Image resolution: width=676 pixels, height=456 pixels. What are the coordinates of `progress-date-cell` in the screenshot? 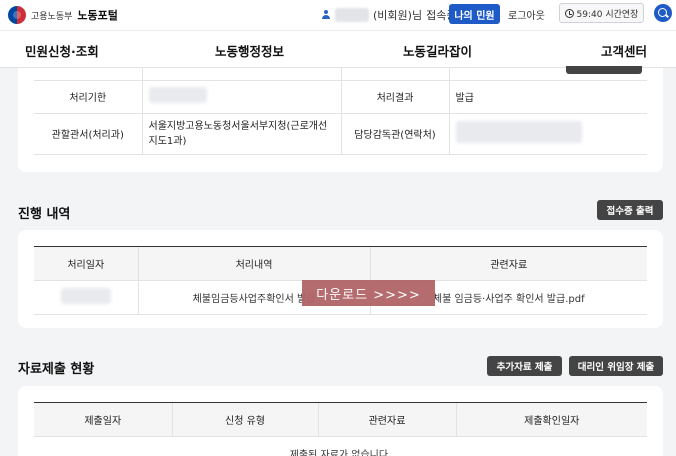 It's located at (86, 297).